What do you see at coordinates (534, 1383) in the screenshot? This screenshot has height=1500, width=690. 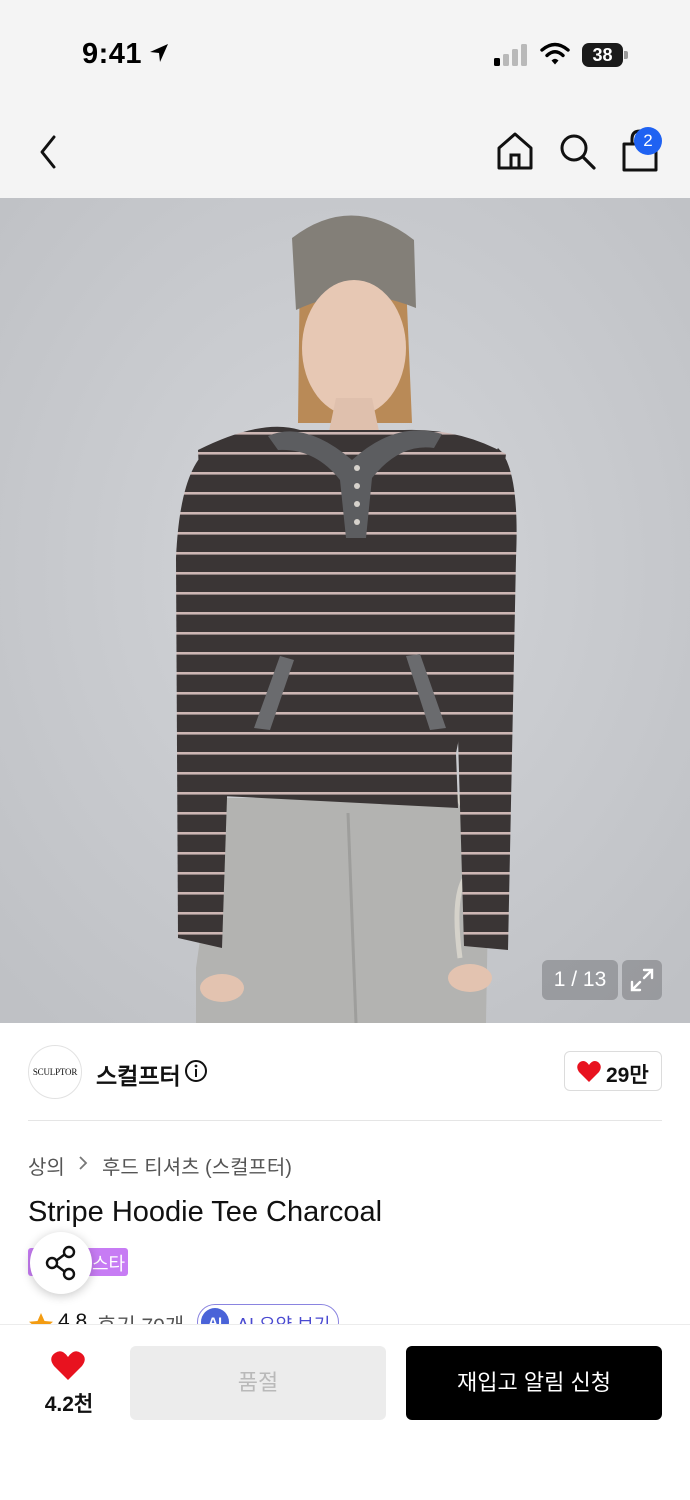 I see `restock-alert-button: 재입고 알림 신청` at bounding box center [534, 1383].